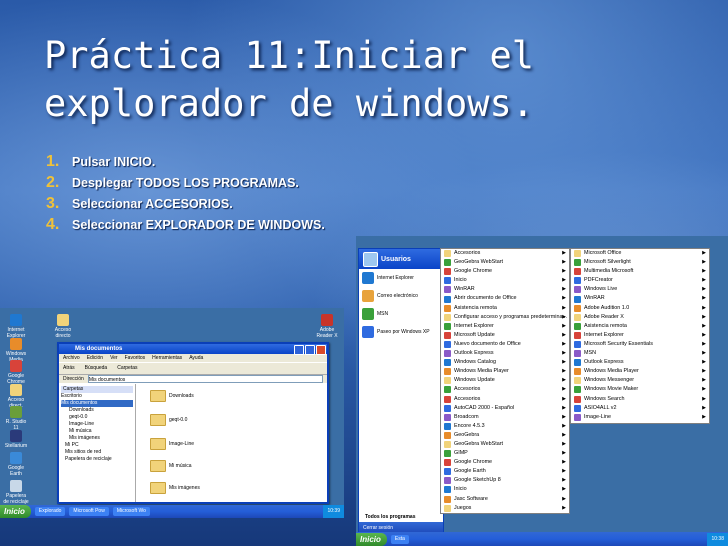  Describe the element at coordinates (401, 314) in the screenshot. I see `pinned-item: MSN` at that location.